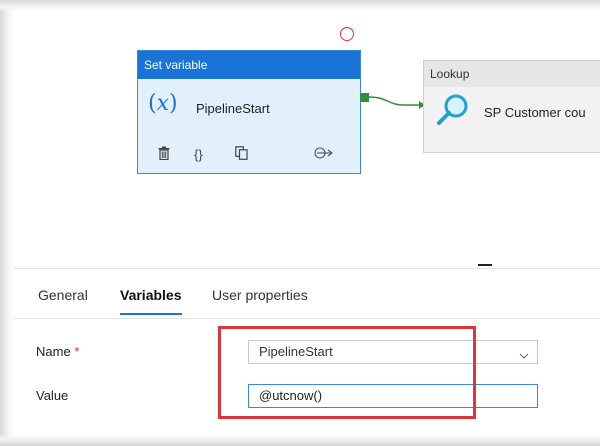 The height and width of the screenshot is (446, 600). What do you see at coordinates (454, 112) in the screenshot?
I see `magnifier-icon` at bounding box center [454, 112].